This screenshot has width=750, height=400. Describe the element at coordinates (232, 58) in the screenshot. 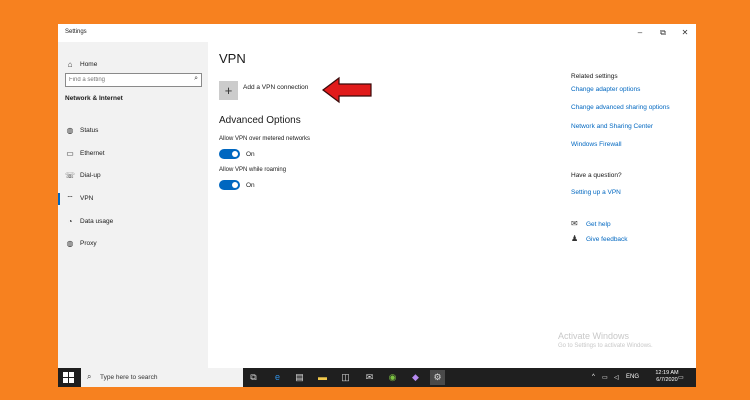

I see `page-title: VPN` at that location.